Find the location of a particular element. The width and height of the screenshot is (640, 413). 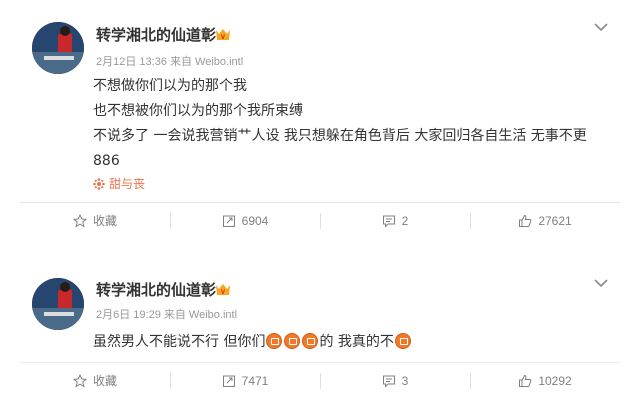

post-content: 虽然男人不能说不行 但你们 的 我真的不 is located at coordinates (353, 342).